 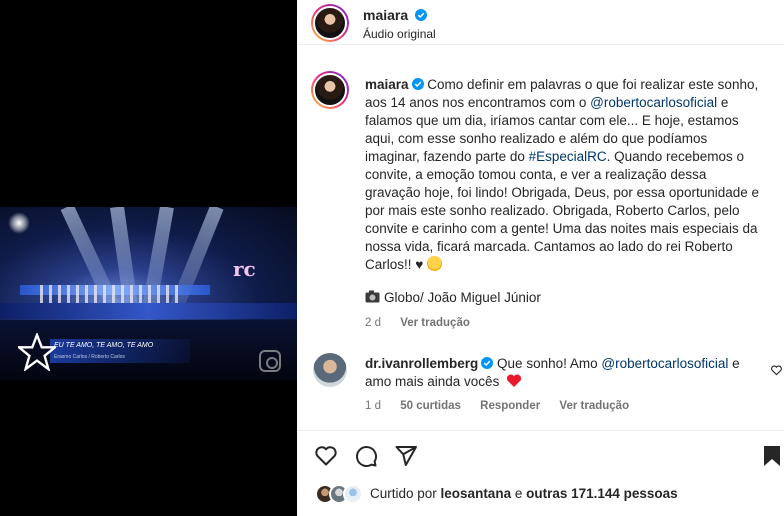 What do you see at coordinates (330, 370) in the screenshot?
I see `commenter-avatar` at bounding box center [330, 370].